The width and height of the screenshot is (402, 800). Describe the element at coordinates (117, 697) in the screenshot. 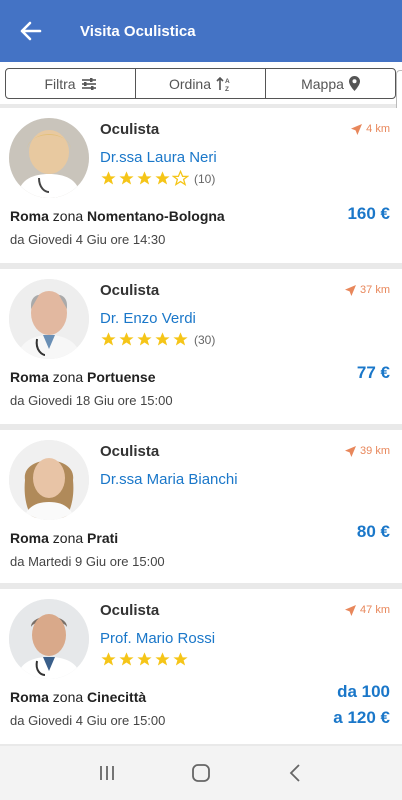

I see `zone-name: Cinecittà` at that location.